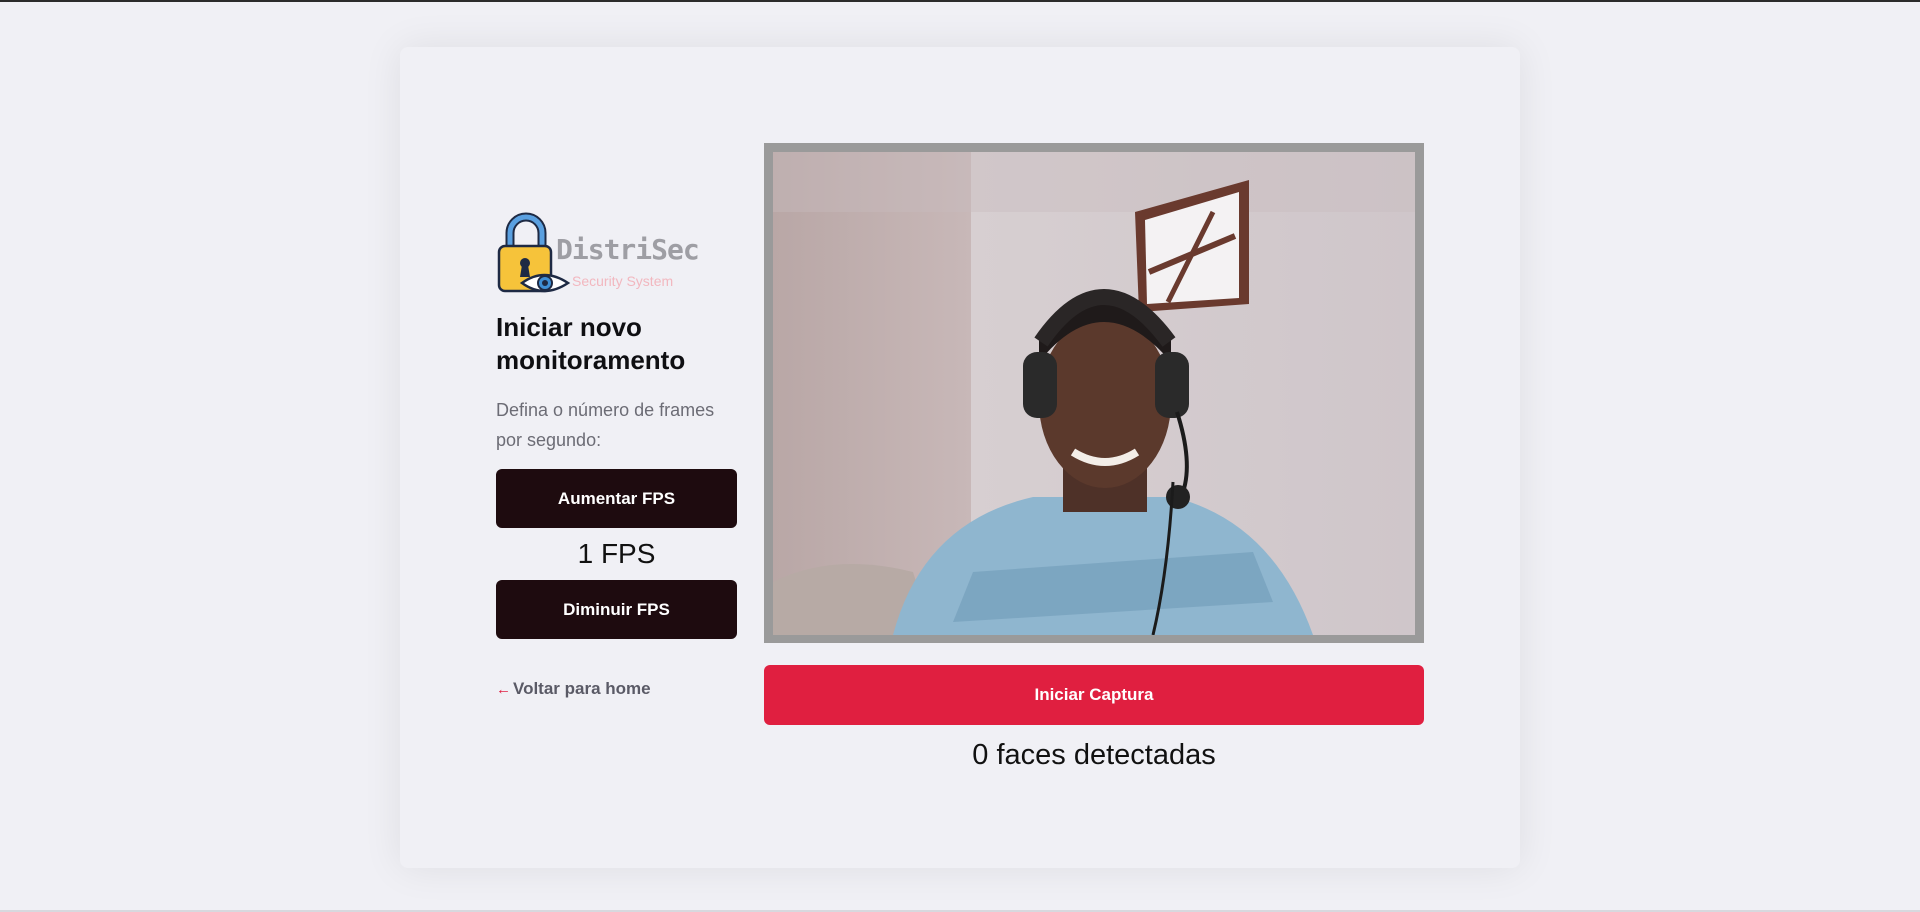 This screenshot has height=912, width=1920. Describe the element at coordinates (582, 688) in the screenshot. I see `back-home-label: Voltar para home` at that location.